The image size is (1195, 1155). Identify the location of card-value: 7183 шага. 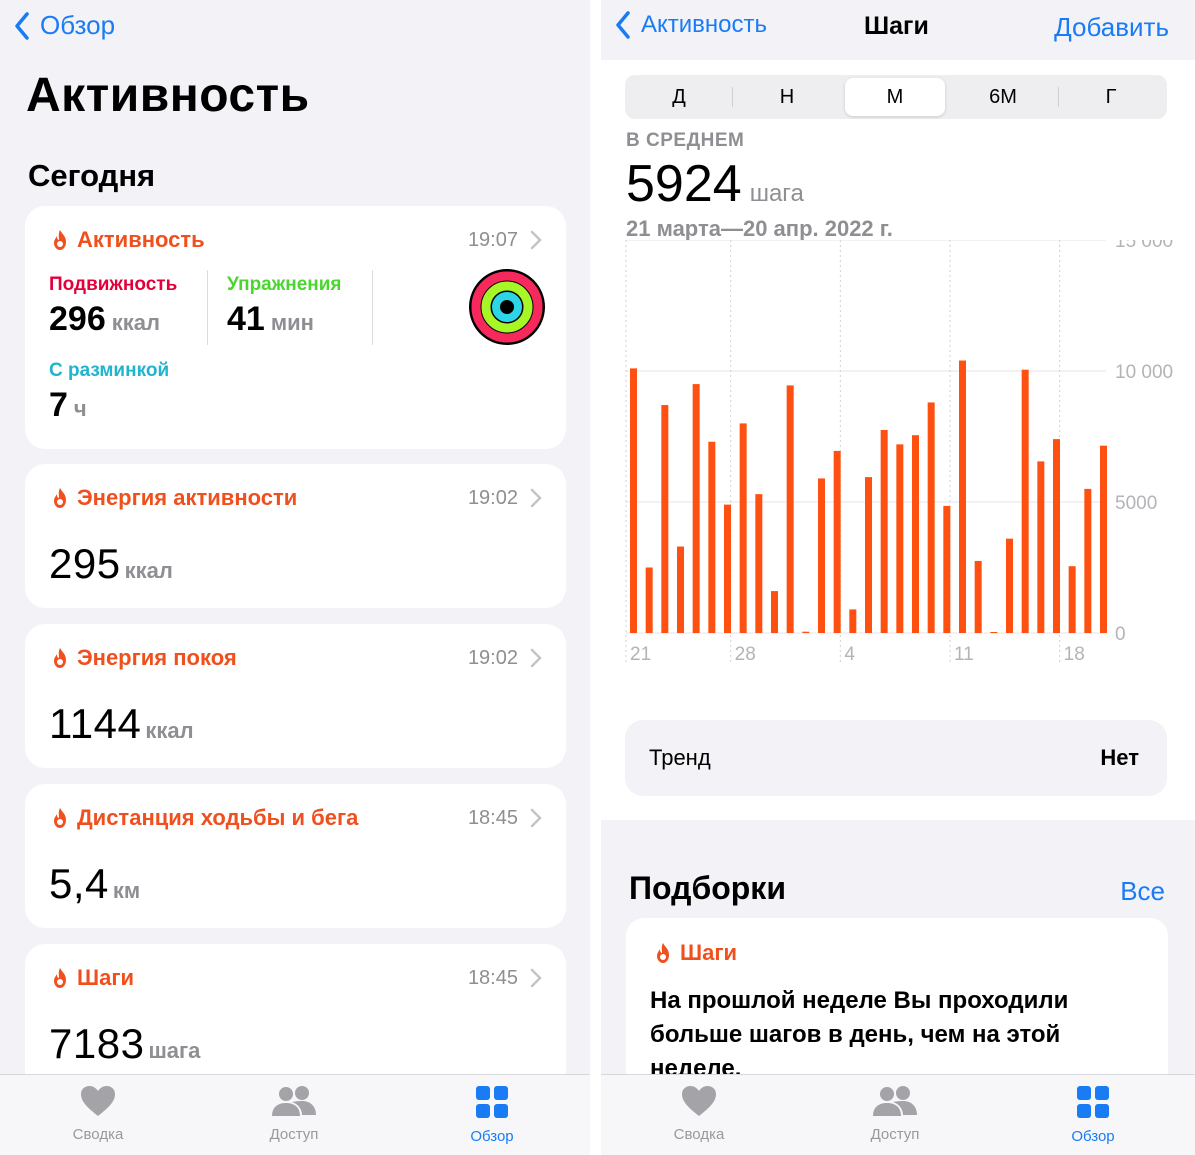
(124, 1044).